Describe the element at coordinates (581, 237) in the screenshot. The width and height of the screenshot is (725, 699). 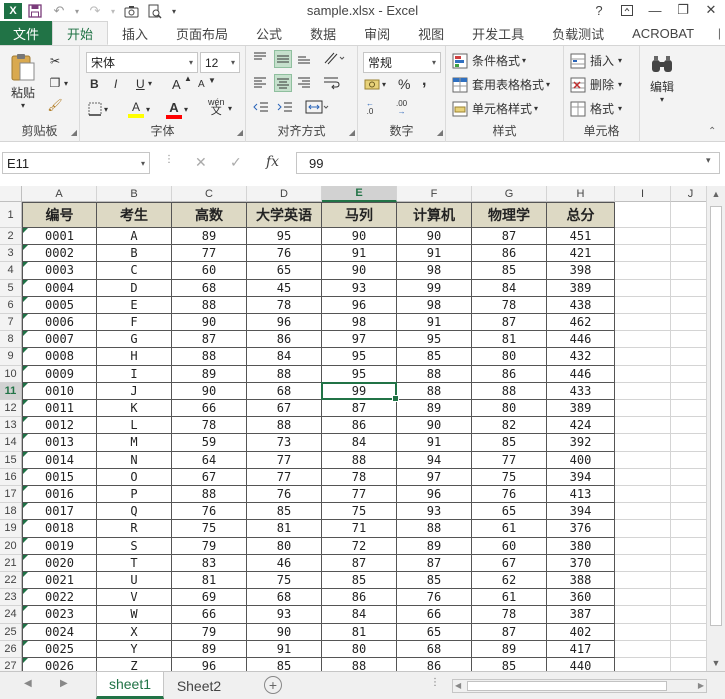
I see `table-cell: 451` at that location.